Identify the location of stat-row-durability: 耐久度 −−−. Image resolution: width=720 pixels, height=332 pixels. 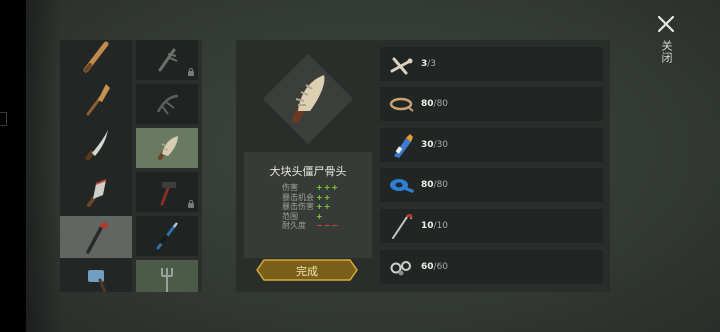
(317, 226).